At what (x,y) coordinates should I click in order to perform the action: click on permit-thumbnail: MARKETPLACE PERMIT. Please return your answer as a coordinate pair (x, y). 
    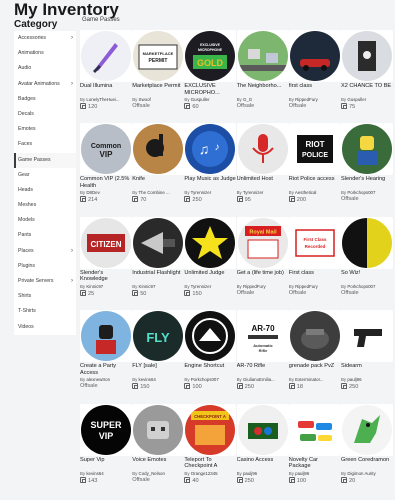
    Looking at the image, I should click on (158, 56).